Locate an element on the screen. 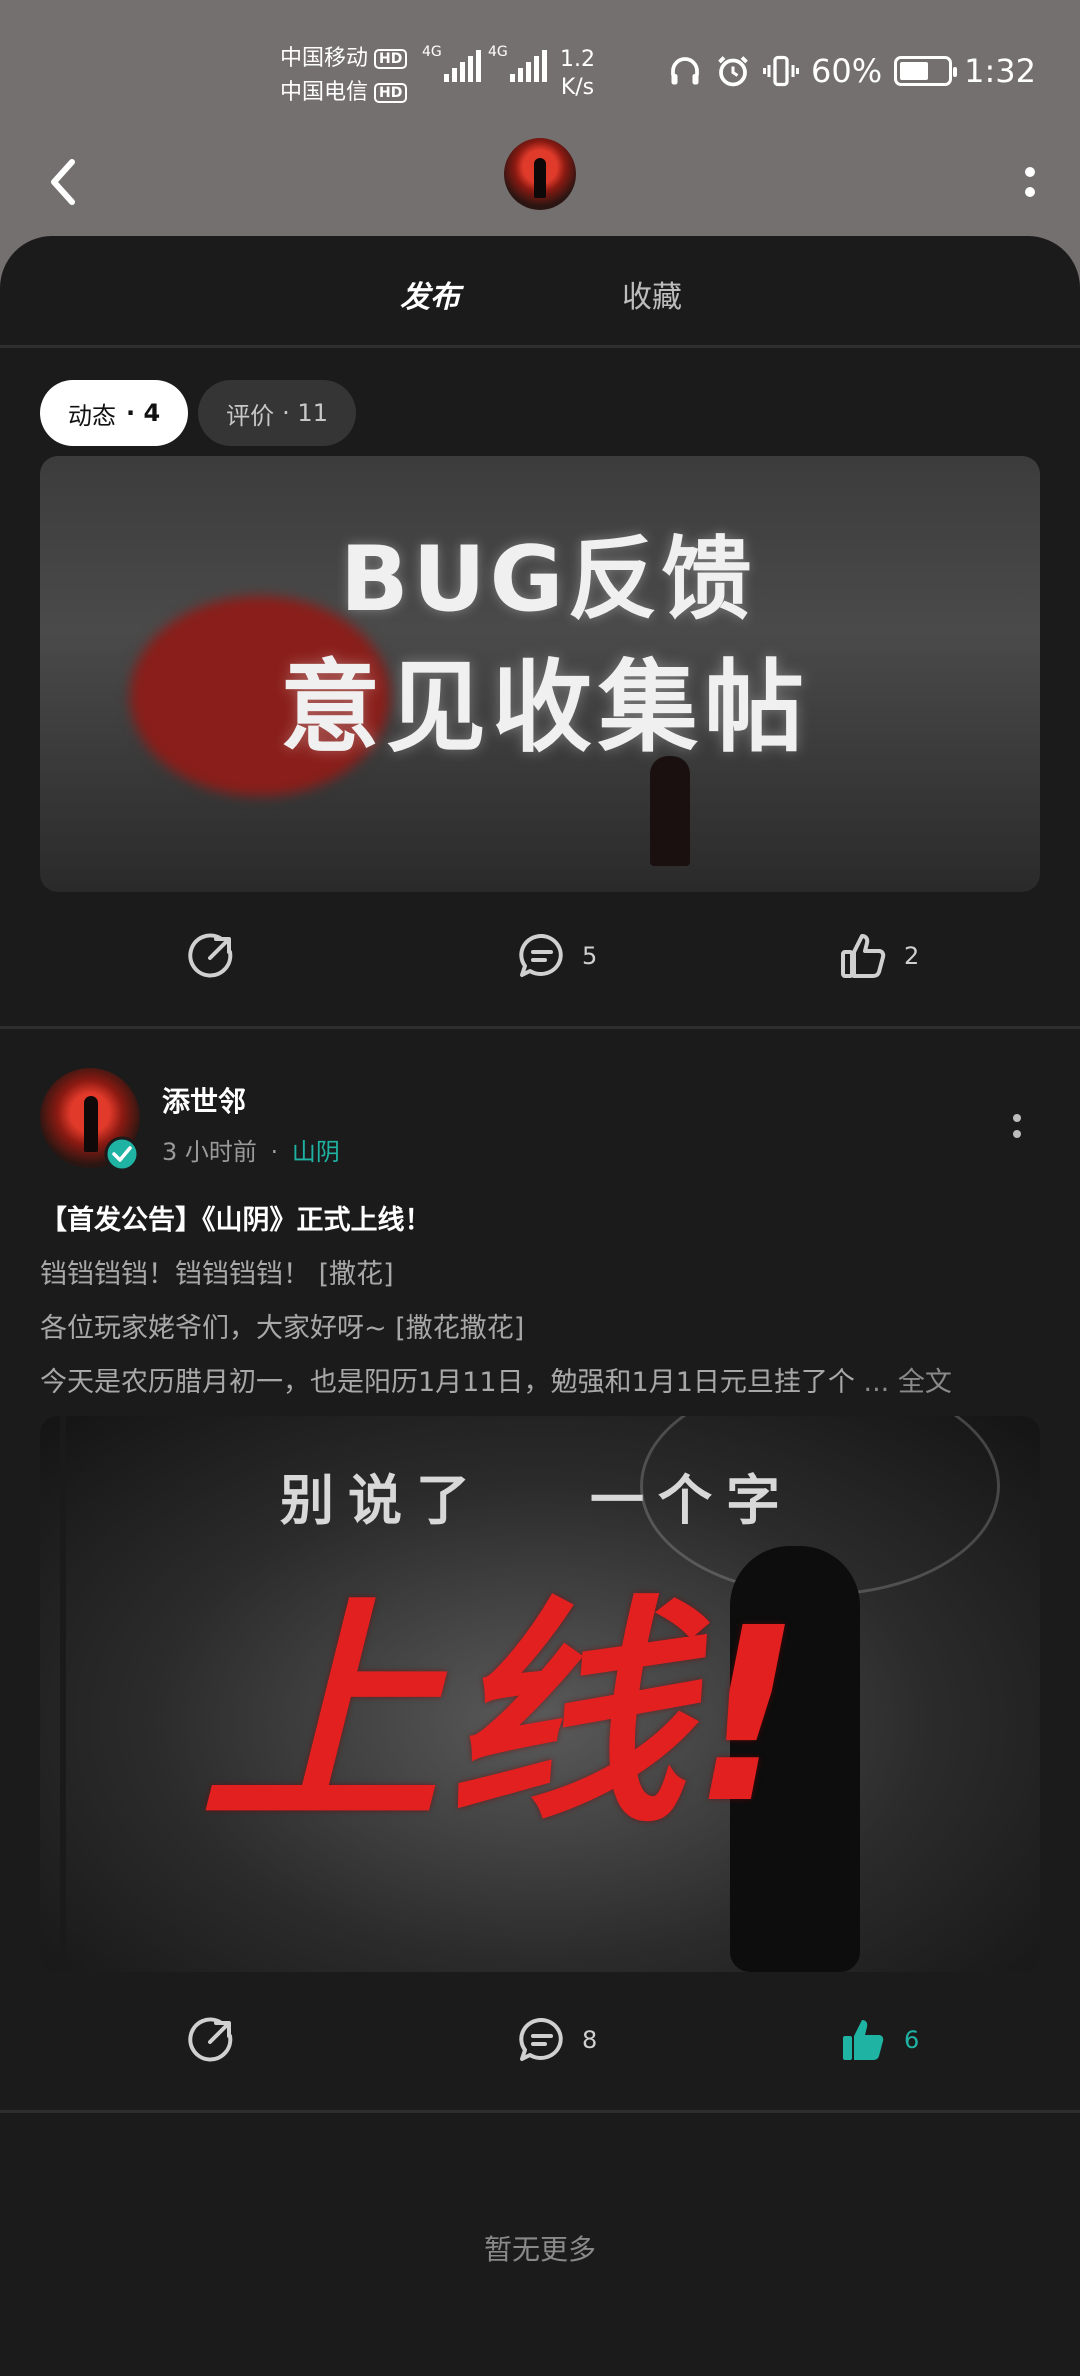 Image resolution: width=1080 pixels, height=2376 pixels. more-options-icon is located at coordinates (1030, 183).